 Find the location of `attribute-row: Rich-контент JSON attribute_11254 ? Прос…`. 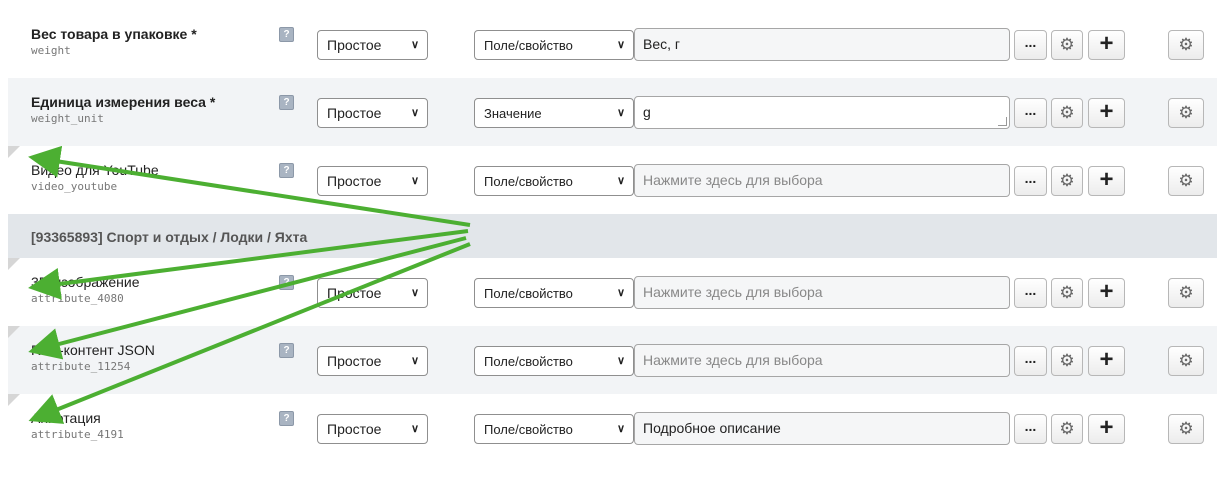

attribute-row: Rich-контент JSON attribute_11254 ? Прос… is located at coordinates (612, 360).